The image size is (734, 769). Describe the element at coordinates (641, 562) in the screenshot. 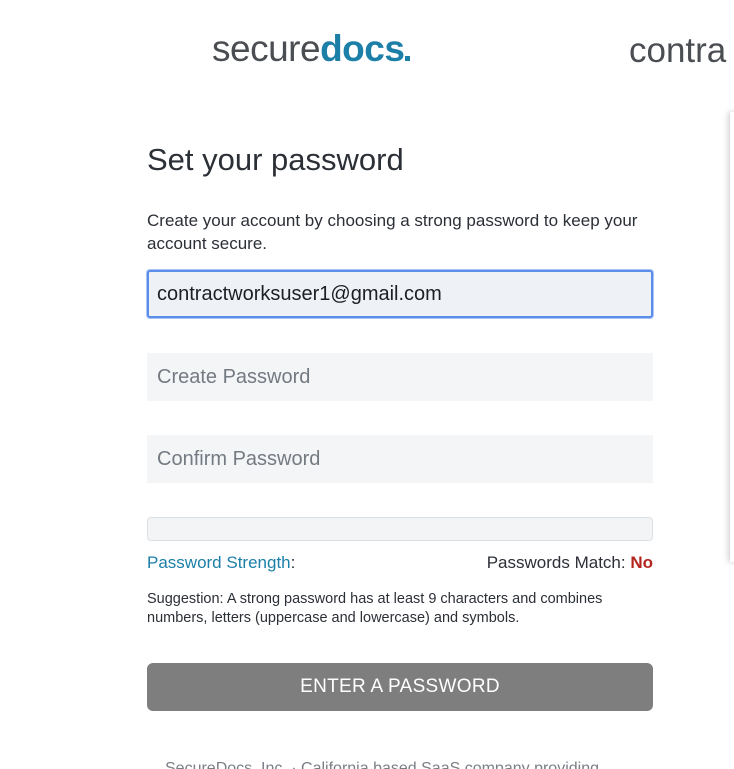

I see `passwords-match-value: No` at that location.